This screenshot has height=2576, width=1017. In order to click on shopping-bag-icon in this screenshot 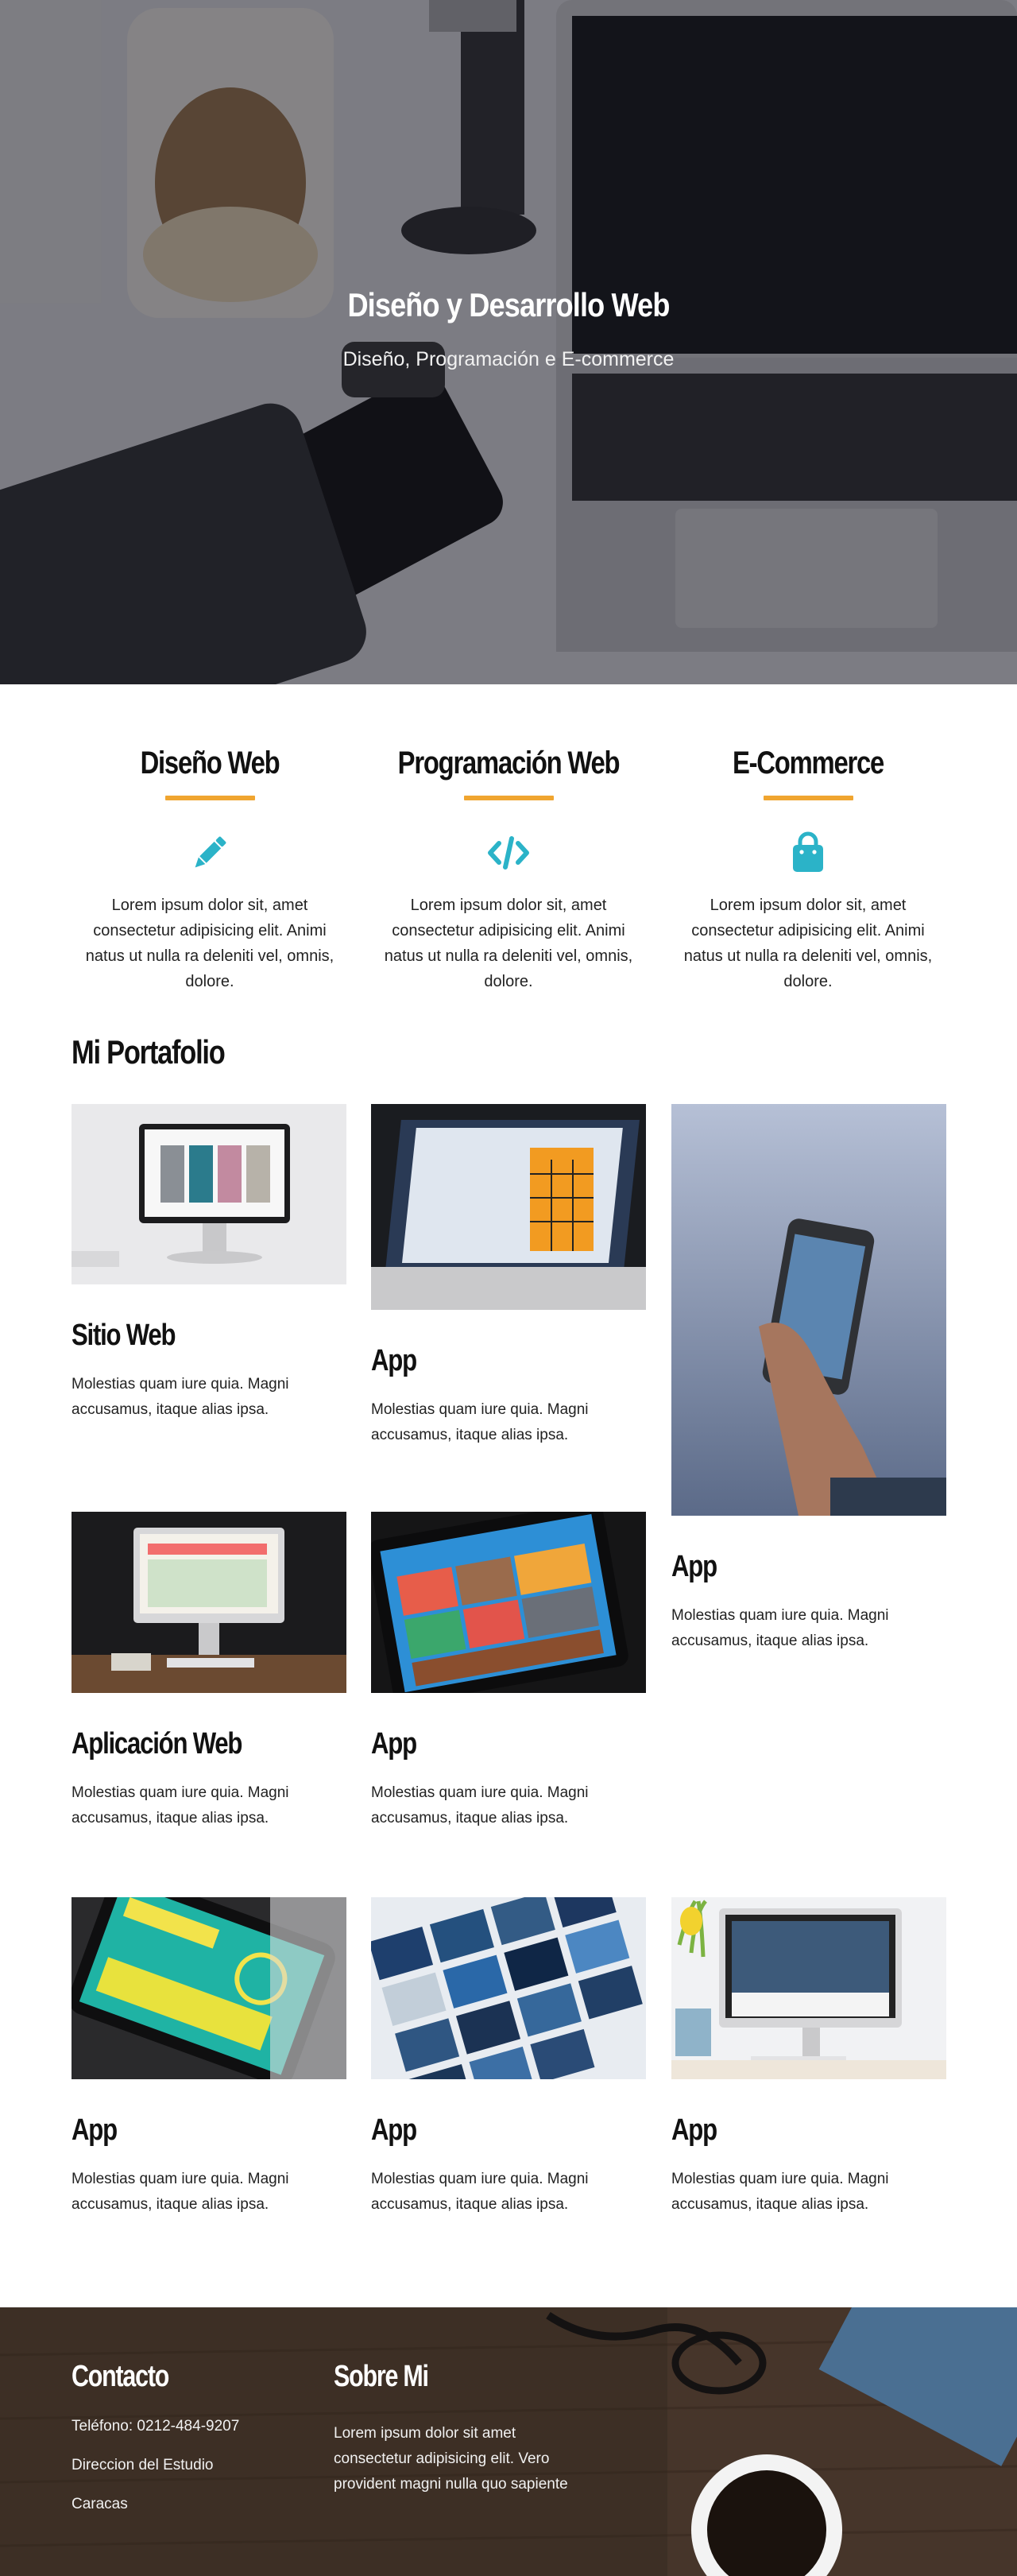, I will do `click(808, 851)`.